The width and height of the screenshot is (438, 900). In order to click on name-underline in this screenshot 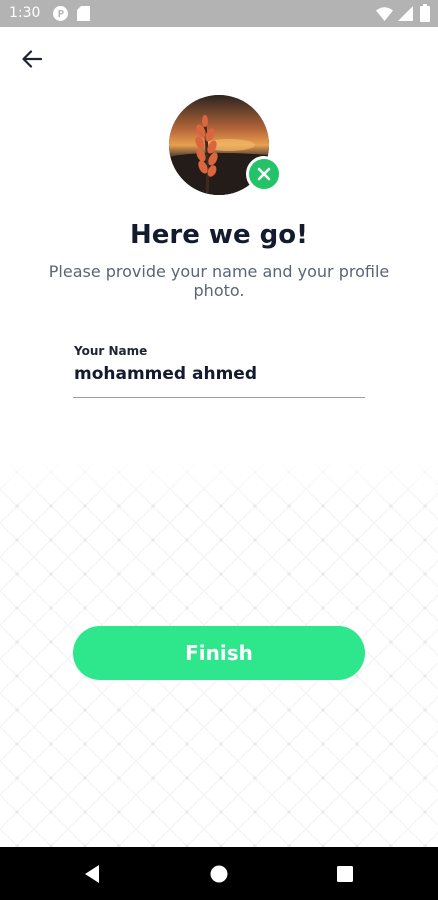, I will do `click(219, 397)`.